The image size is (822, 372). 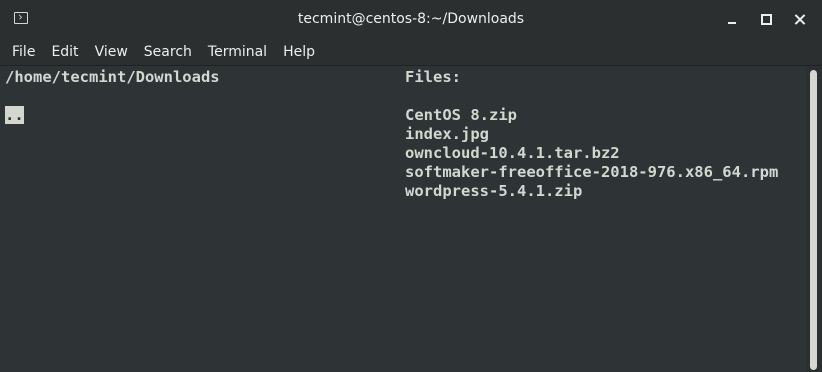 I want to click on current-path: /home/tecmint/Downloads, so click(x=112, y=77).